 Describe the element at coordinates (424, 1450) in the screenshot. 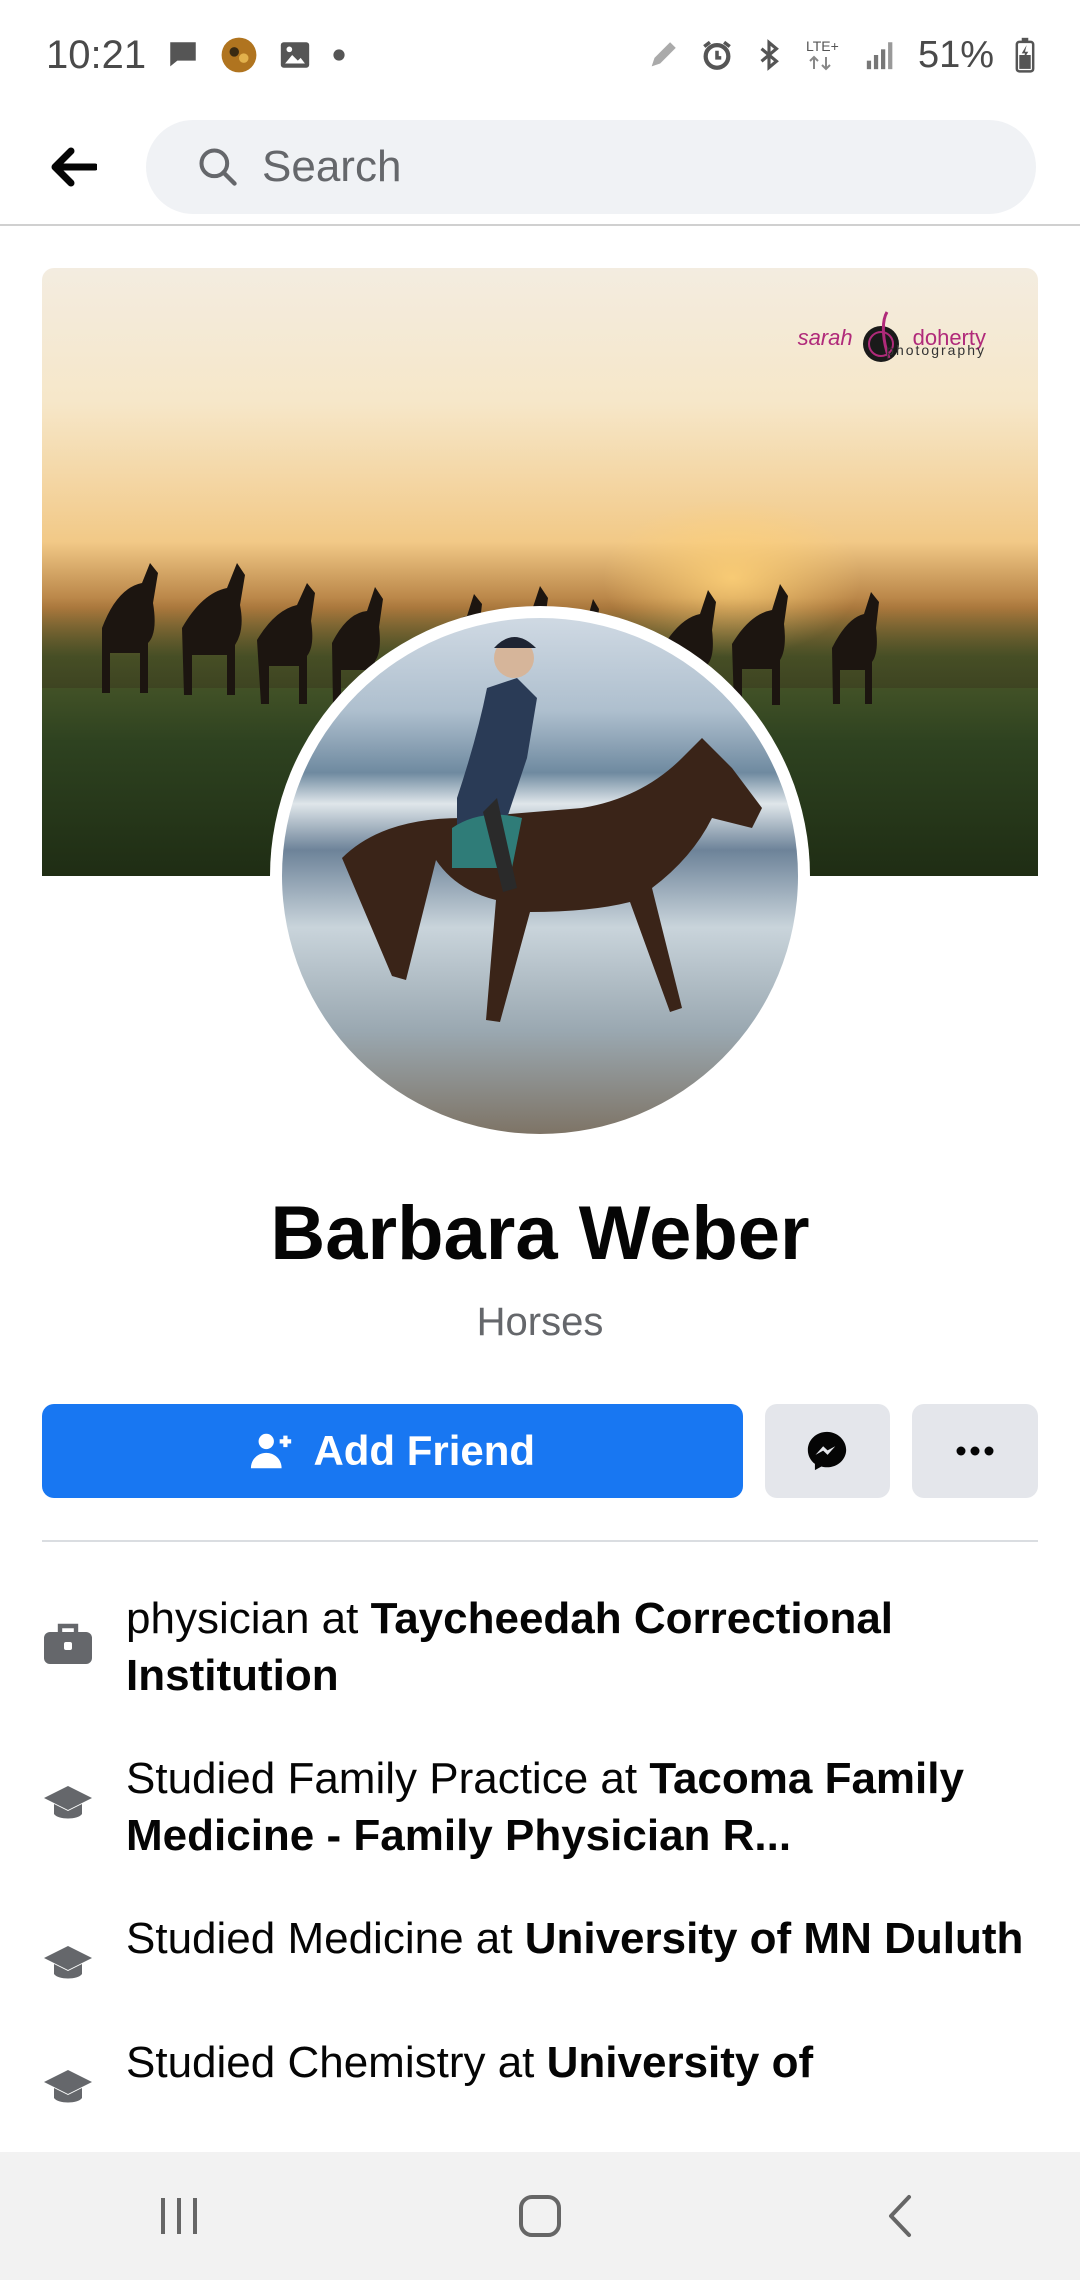

I see `add-friend-label: Add Friend` at that location.